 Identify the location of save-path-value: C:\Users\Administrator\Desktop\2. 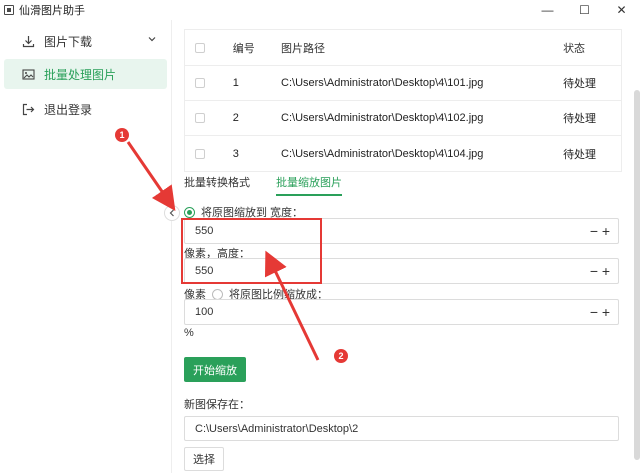
(277, 428).